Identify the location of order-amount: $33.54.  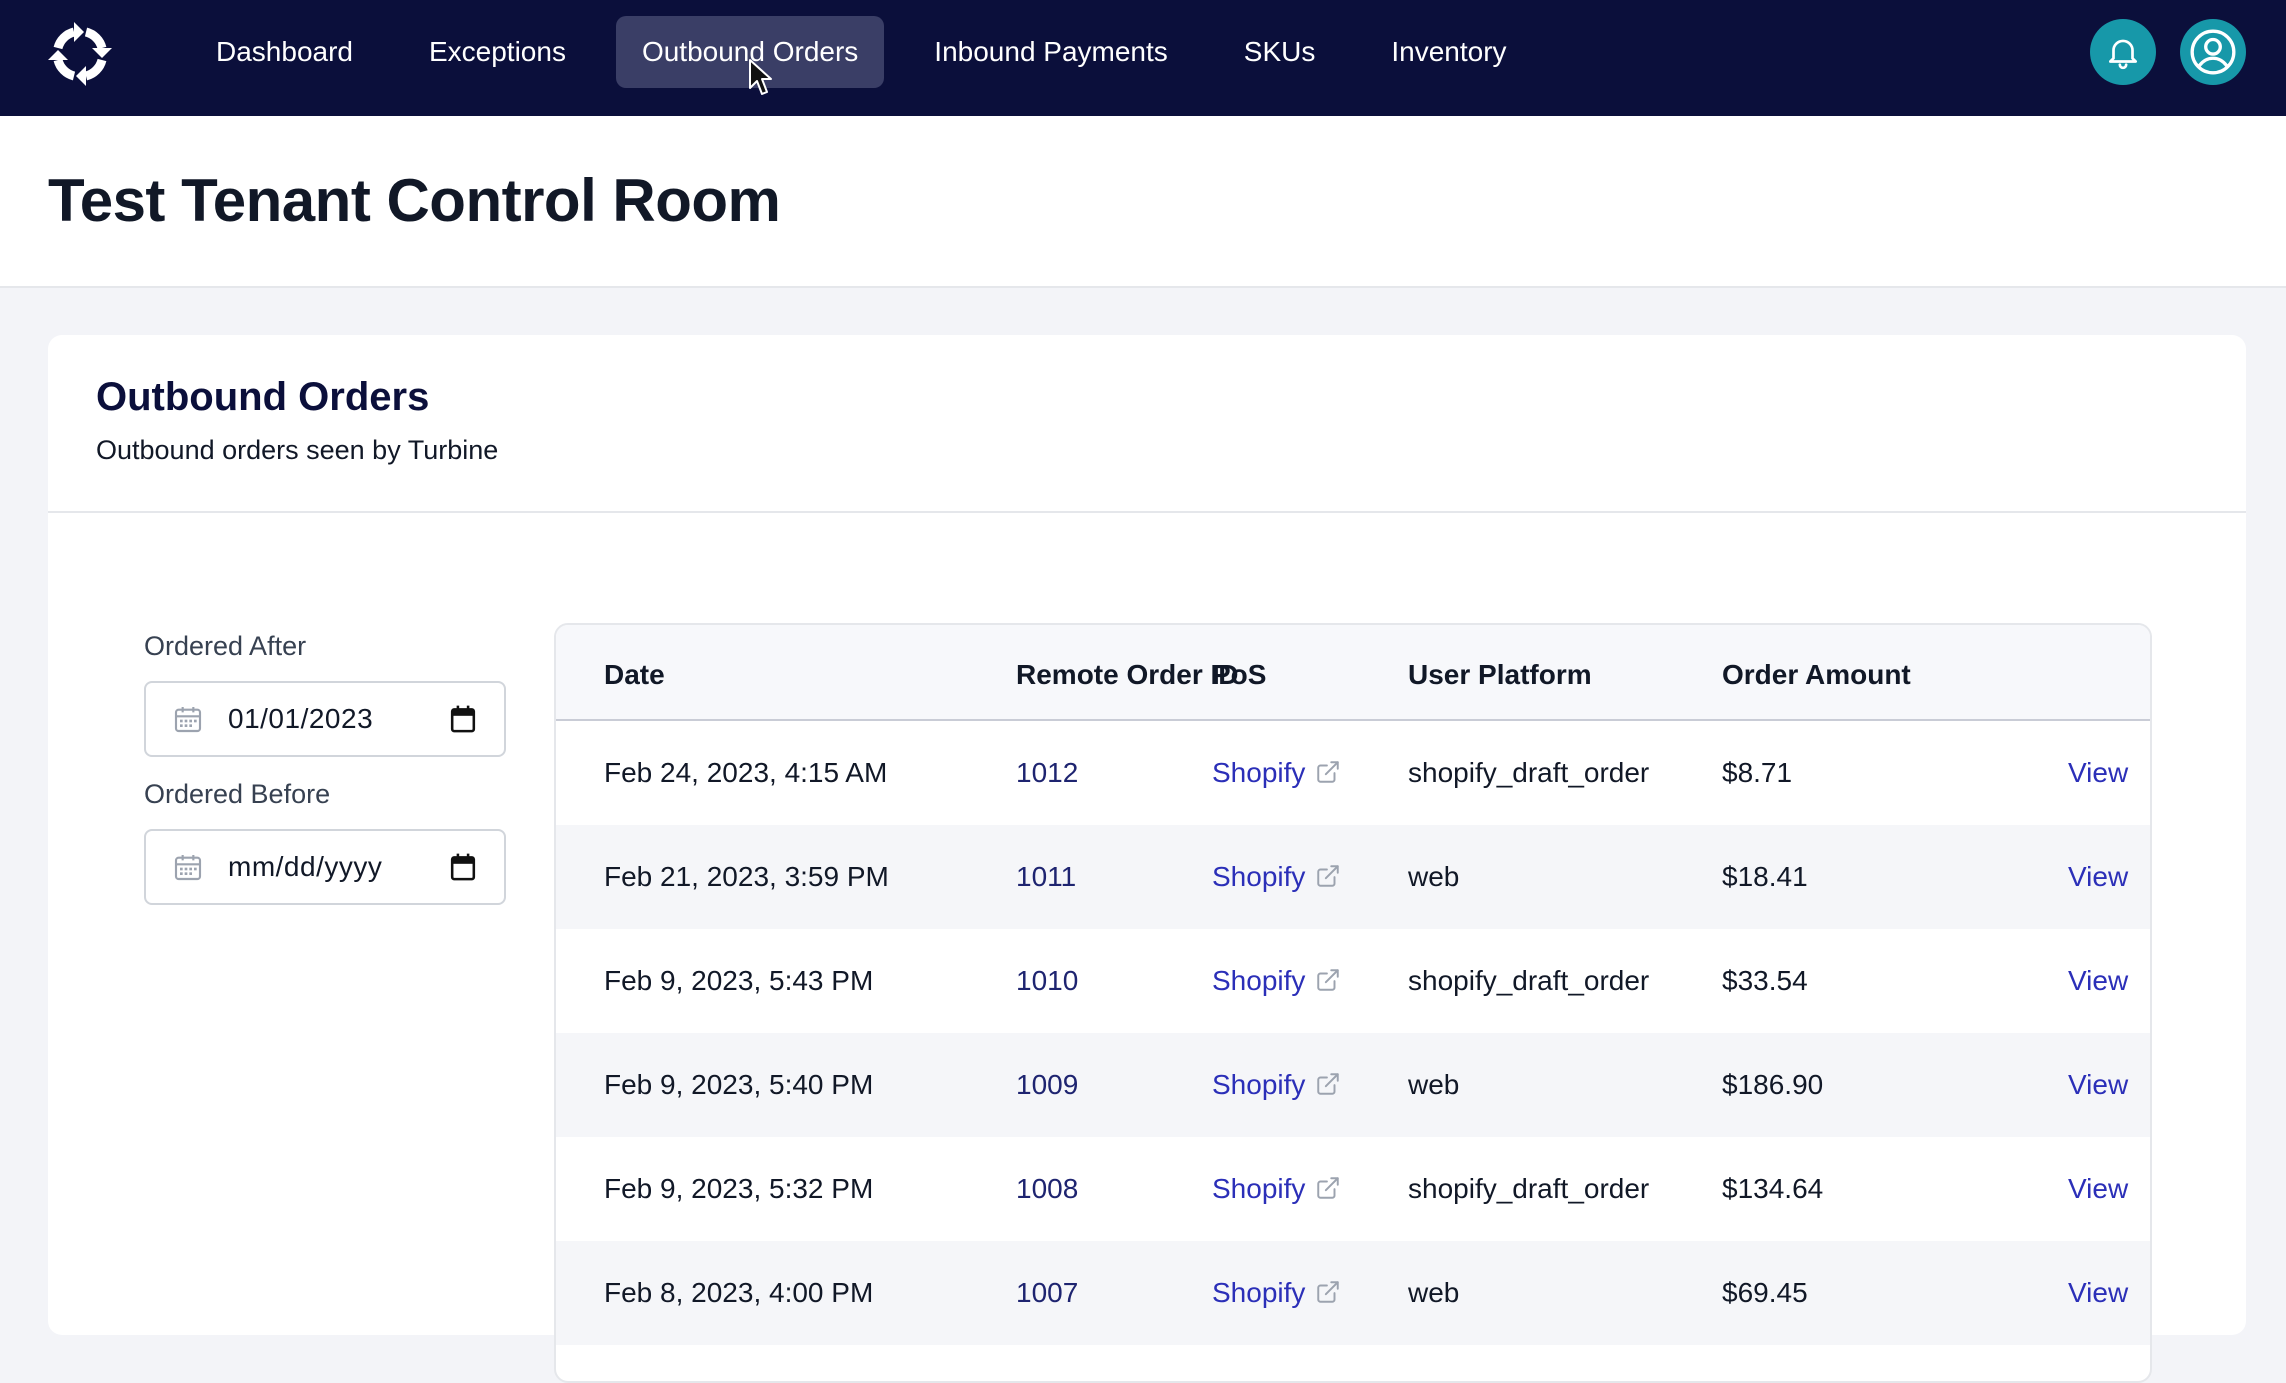
(1765, 980).